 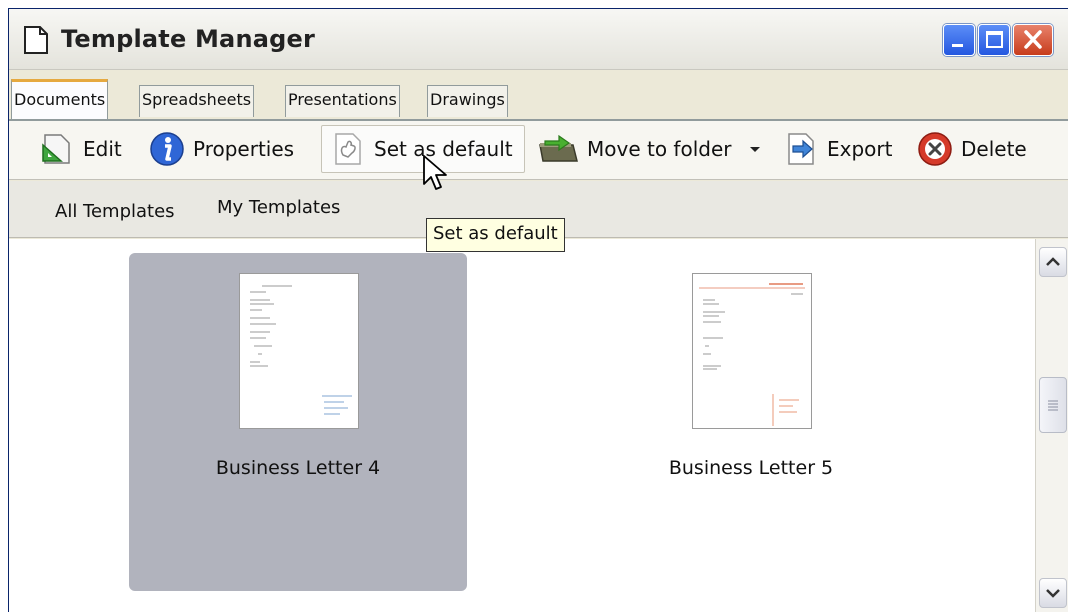 What do you see at coordinates (115, 211) in the screenshot?
I see `filter-all-templates: All Templates` at bounding box center [115, 211].